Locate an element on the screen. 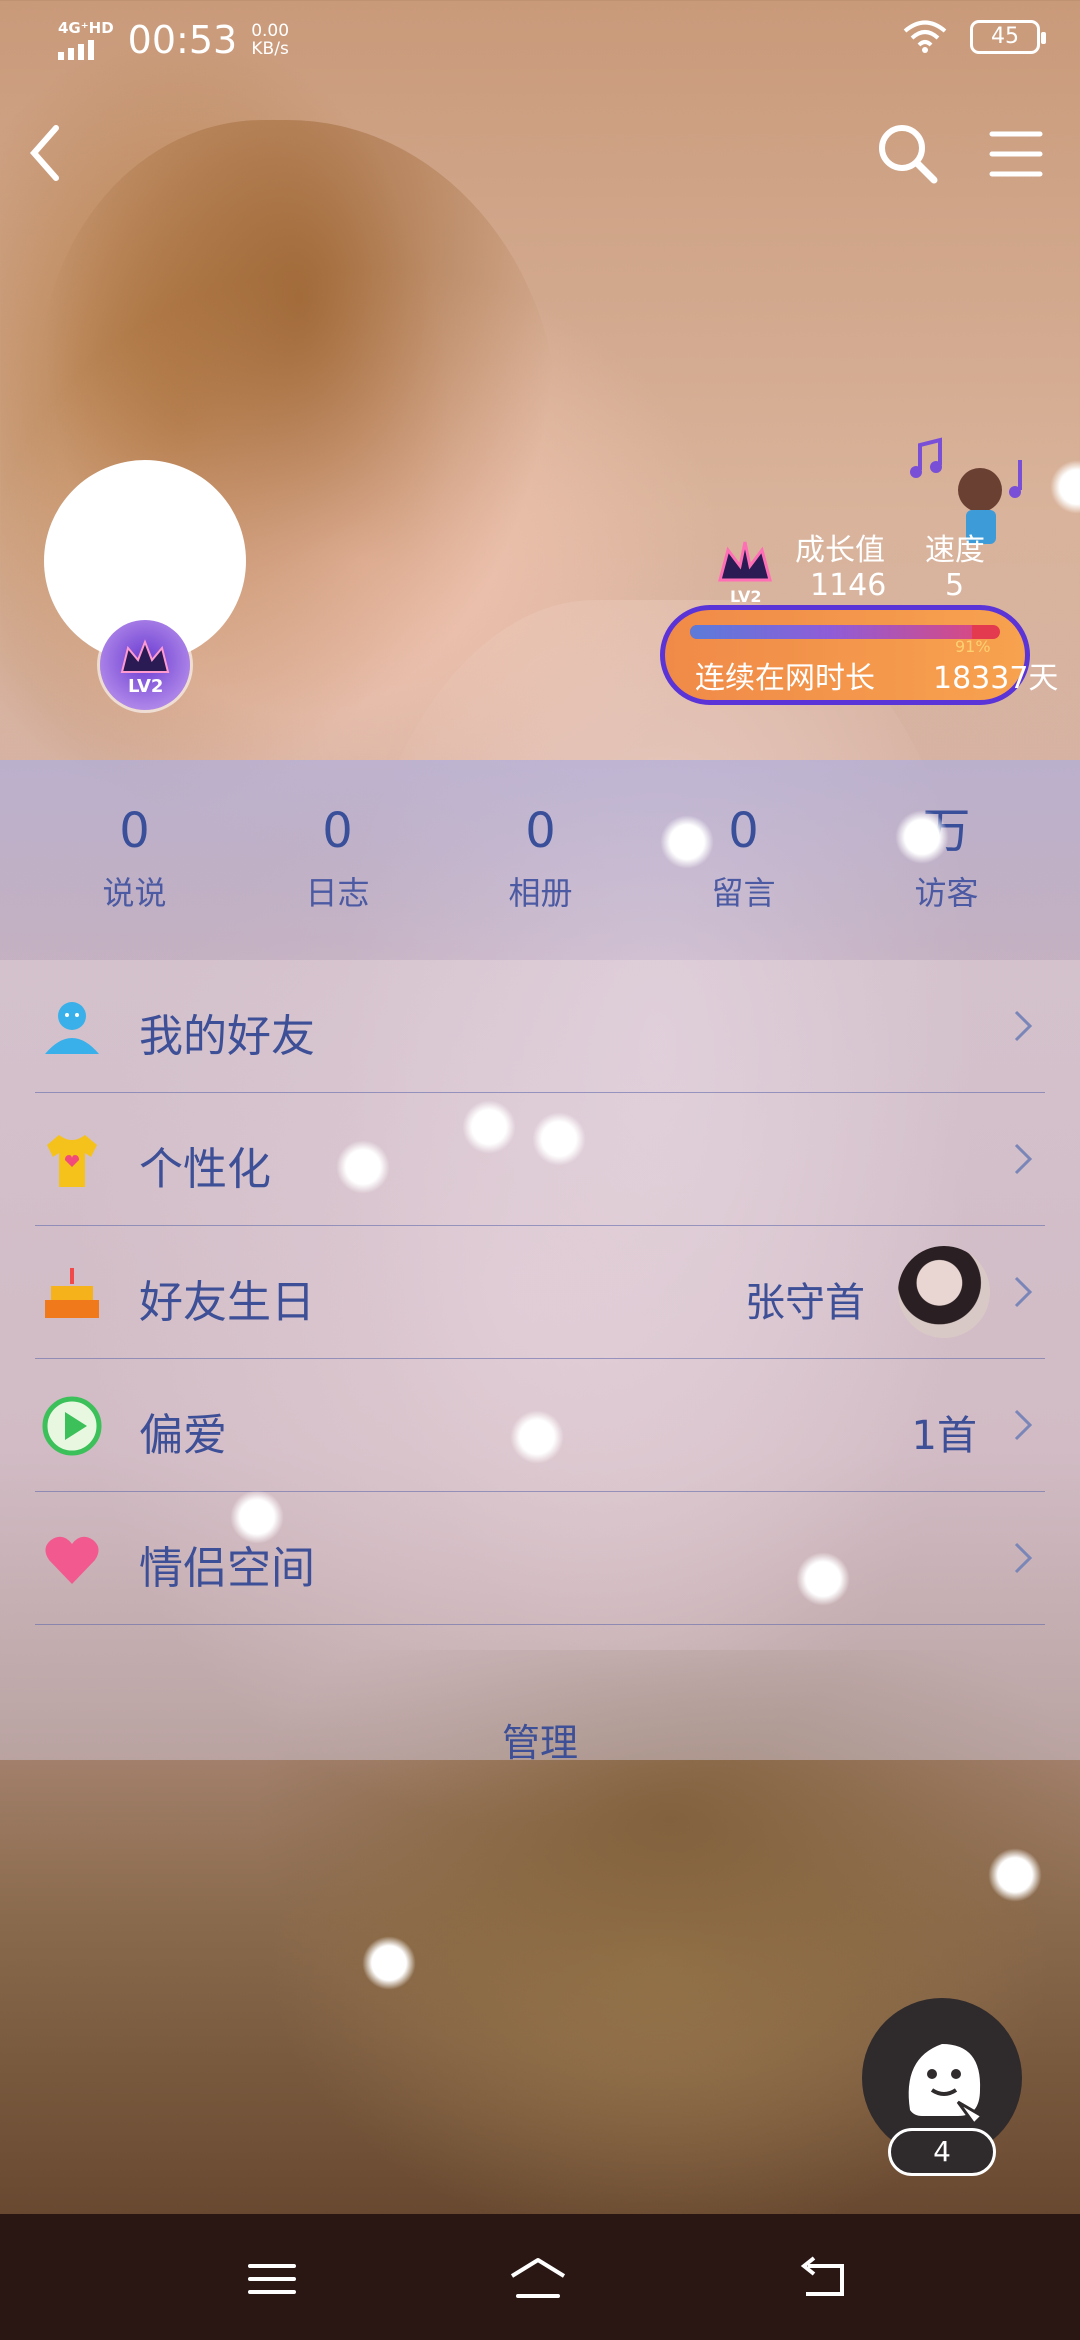  stat-album: 0 相册 is located at coordinates (540, 837).